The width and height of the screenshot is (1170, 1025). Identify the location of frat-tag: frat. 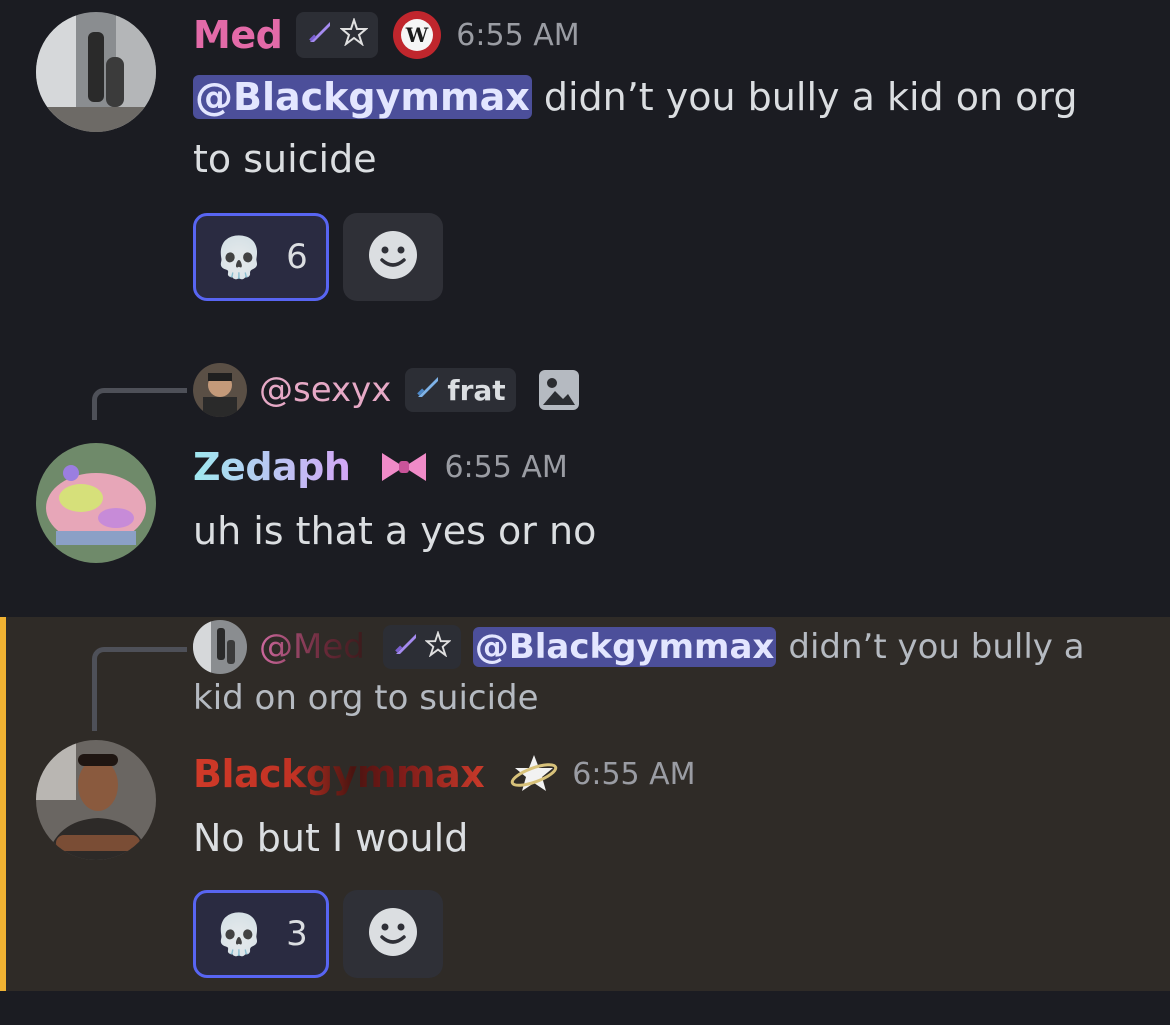
(460, 390).